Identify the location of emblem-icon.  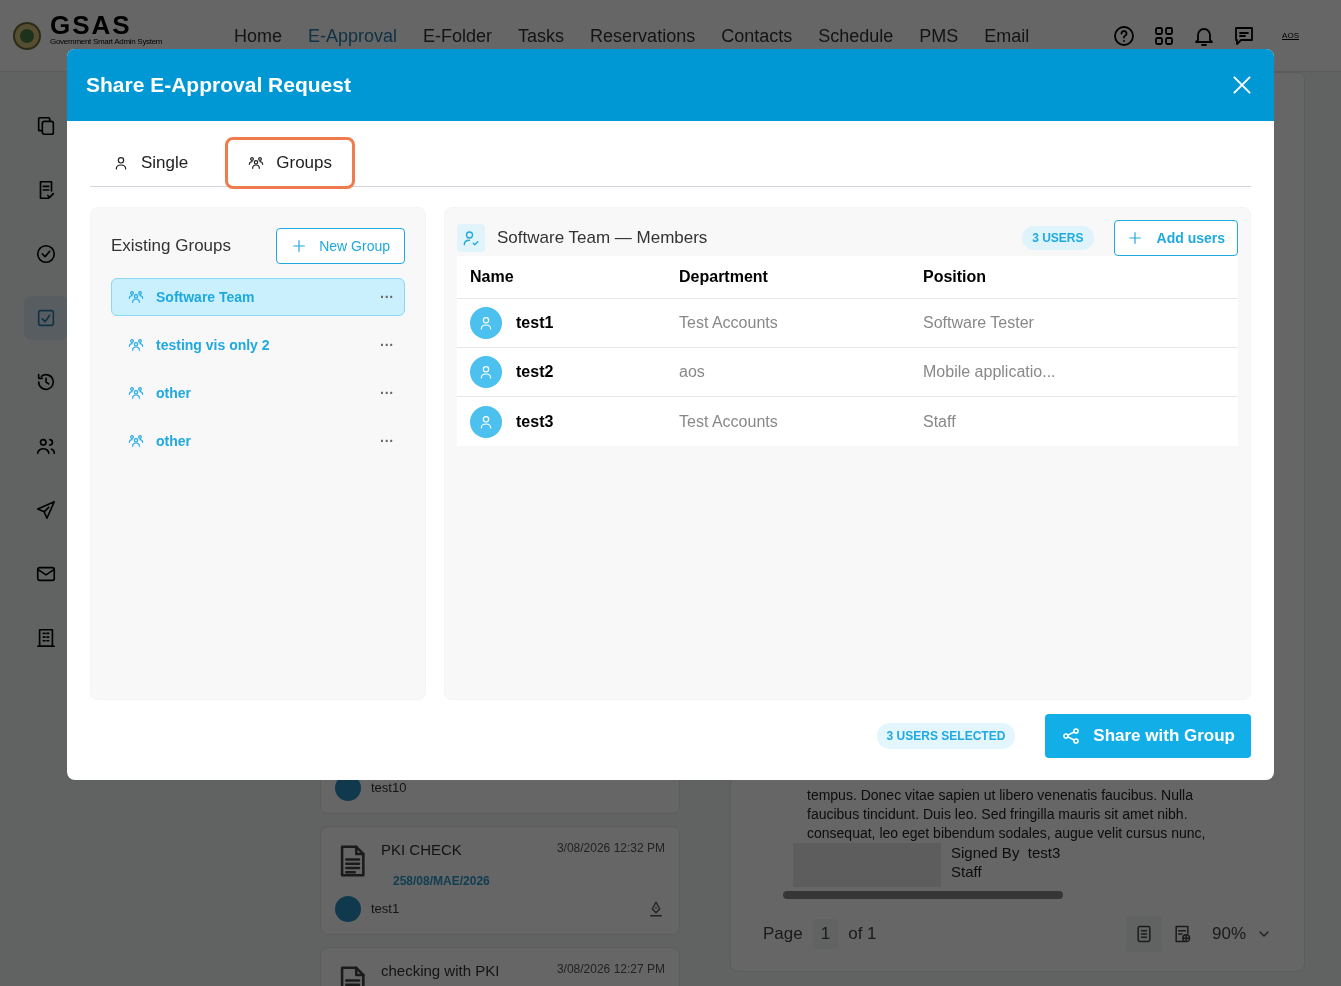
(27, 35).